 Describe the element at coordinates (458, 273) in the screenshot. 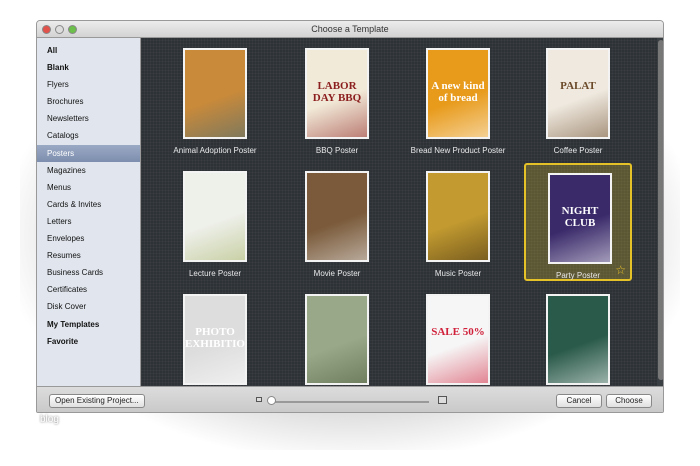

I see `template-label: Music Poster` at that location.